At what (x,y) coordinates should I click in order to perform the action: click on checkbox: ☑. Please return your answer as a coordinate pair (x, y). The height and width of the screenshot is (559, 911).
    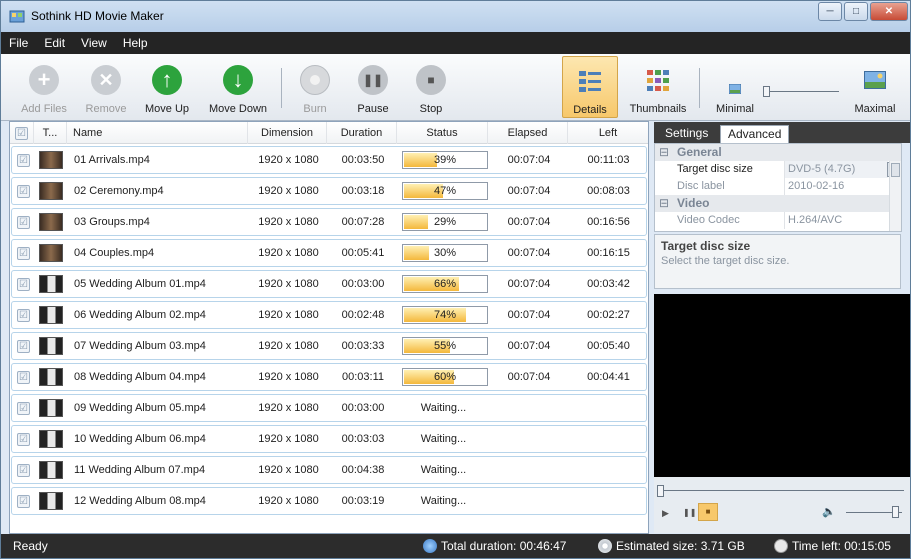
    Looking at the image, I should click on (21, 133).